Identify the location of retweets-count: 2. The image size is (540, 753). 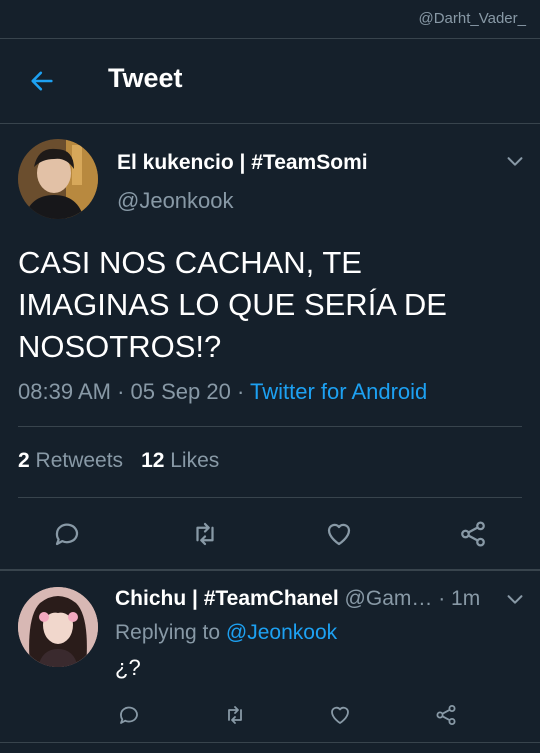
(24, 460).